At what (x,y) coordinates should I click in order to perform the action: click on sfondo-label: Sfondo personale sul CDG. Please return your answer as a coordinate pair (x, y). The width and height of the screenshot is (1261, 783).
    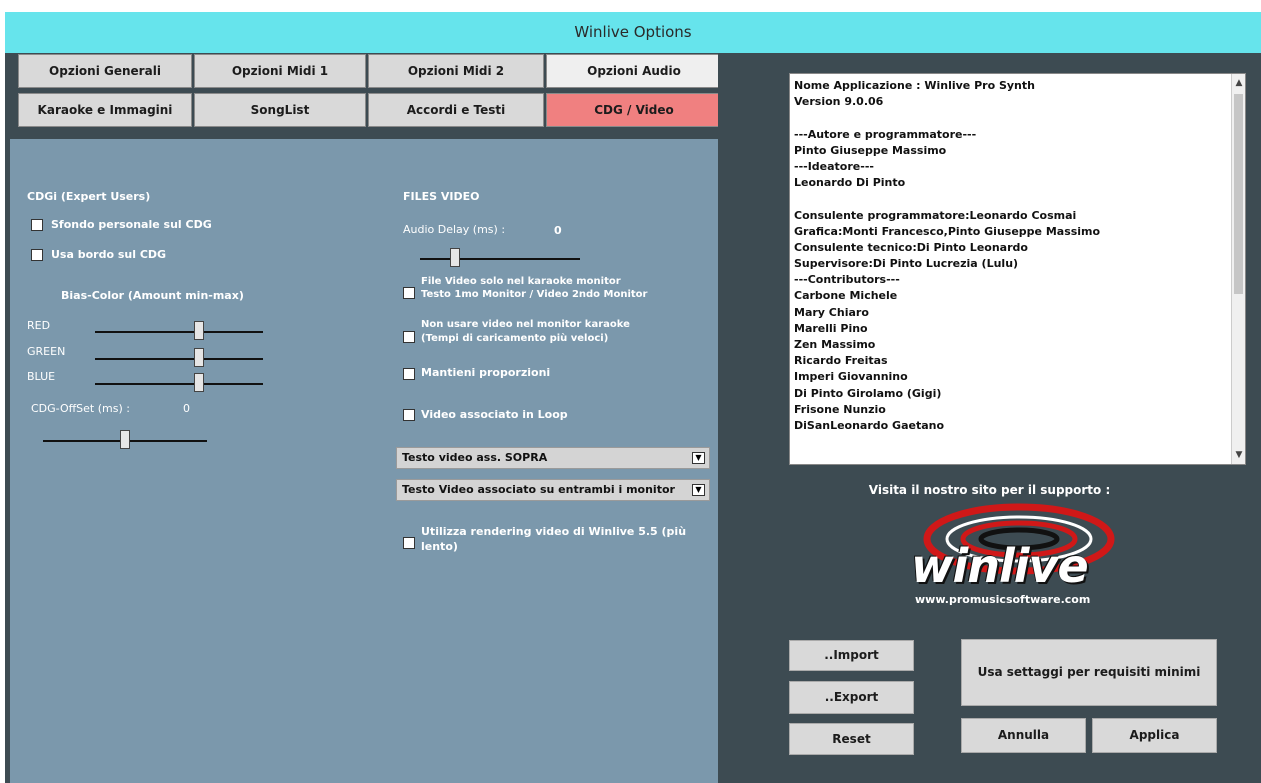
    Looking at the image, I should click on (131, 224).